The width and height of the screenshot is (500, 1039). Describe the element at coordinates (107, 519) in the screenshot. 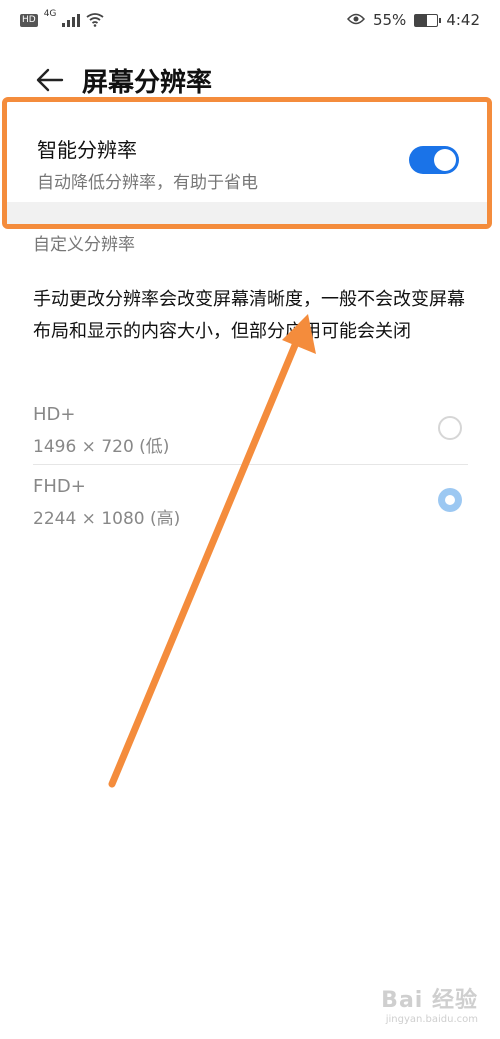

I see `option-value: 2244 × 1080 (高)` at that location.